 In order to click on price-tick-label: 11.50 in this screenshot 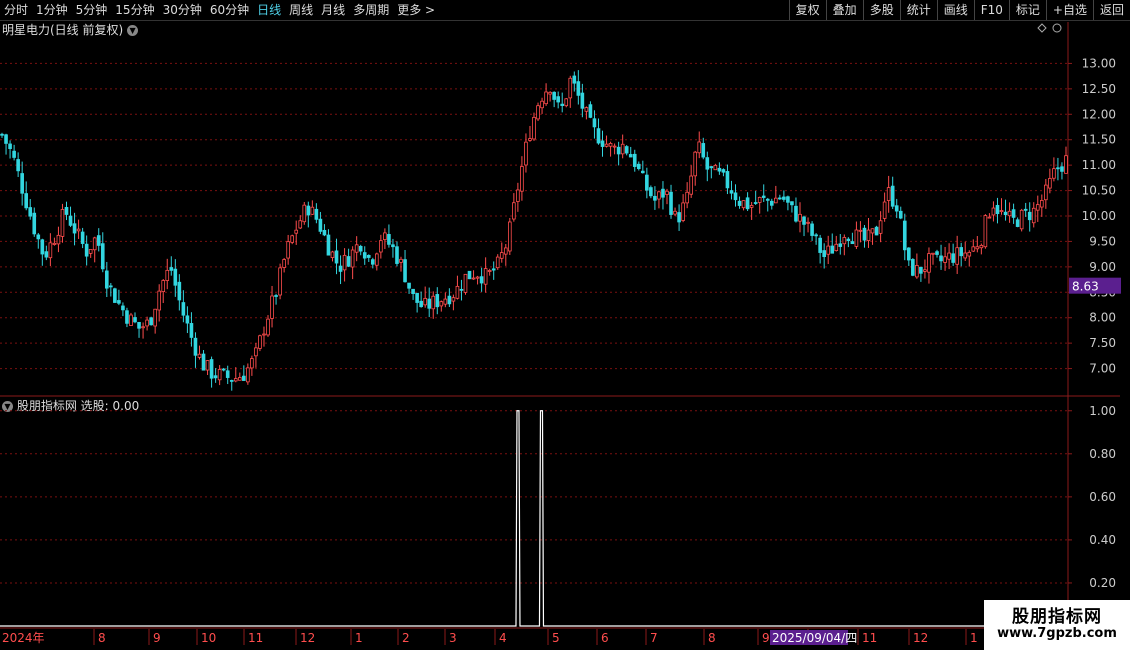, I will do `click(1099, 140)`.